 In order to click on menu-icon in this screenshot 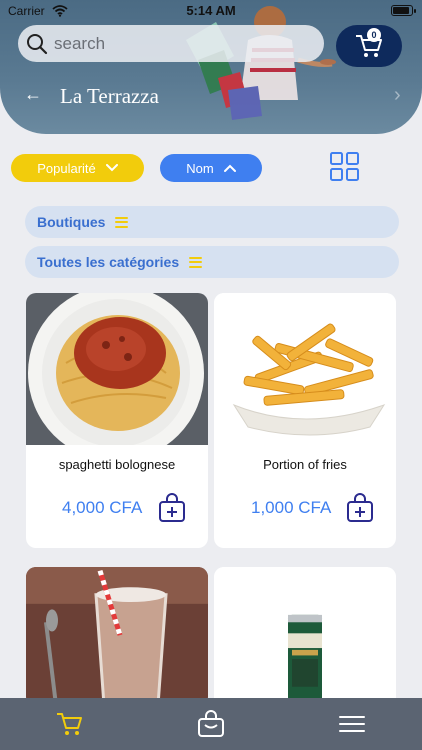, I will do `click(352, 724)`.